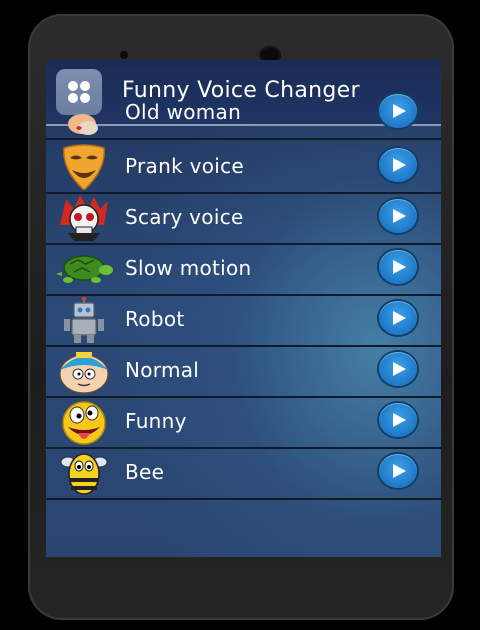 The height and width of the screenshot is (630, 480). What do you see at coordinates (243, 423) in the screenshot?
I see `effect-row-funny: Funny` at bounding box center [243, 423].